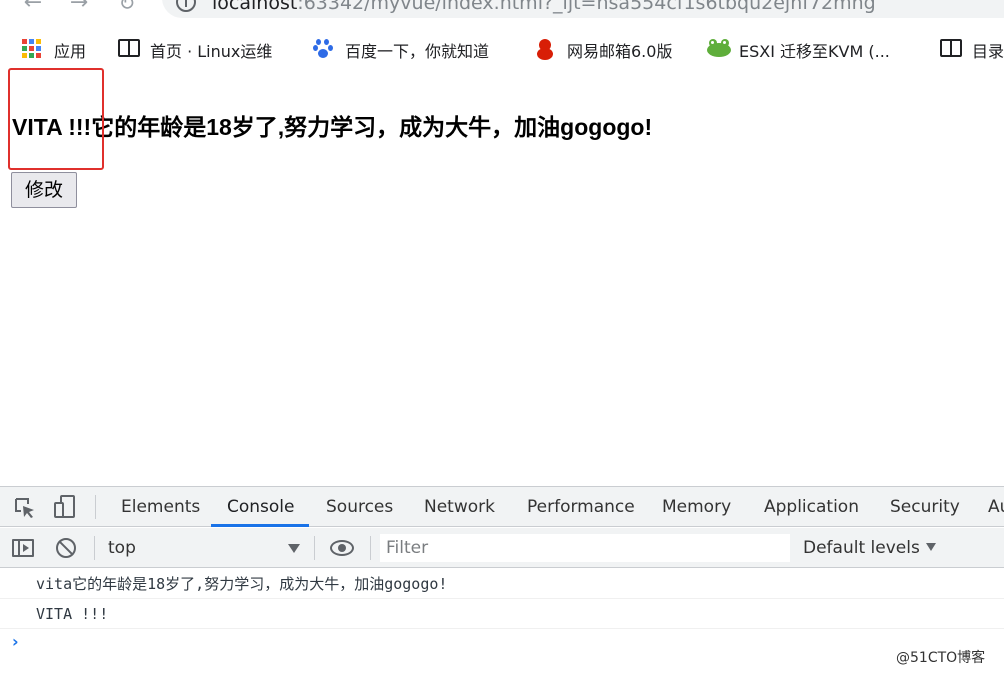  What do you see at coordinates (988, 51) in the screenshot?
I see `bookmark-label: 目录` at bounding box center [988, 51].